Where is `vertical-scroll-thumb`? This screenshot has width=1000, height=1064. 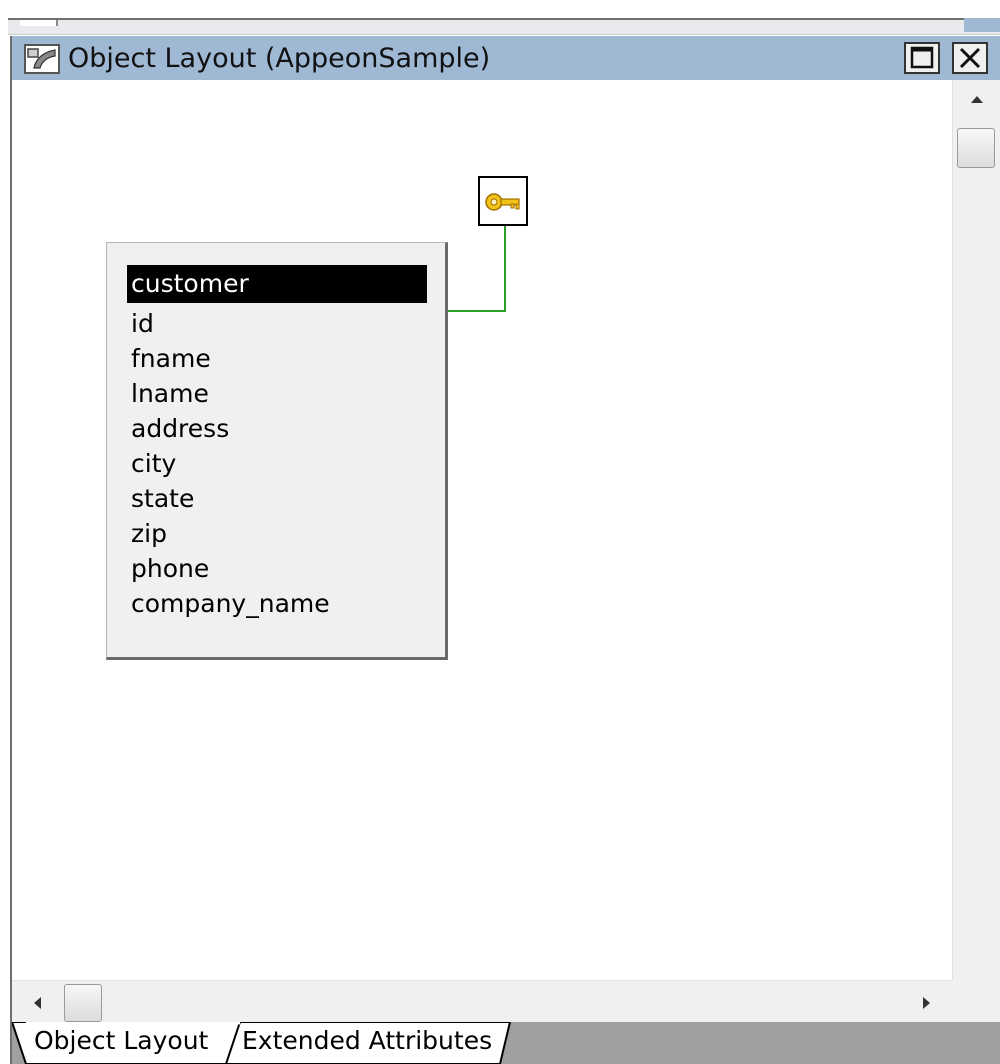 vertical-scroll-thumb is located at coordinates (976, 148).